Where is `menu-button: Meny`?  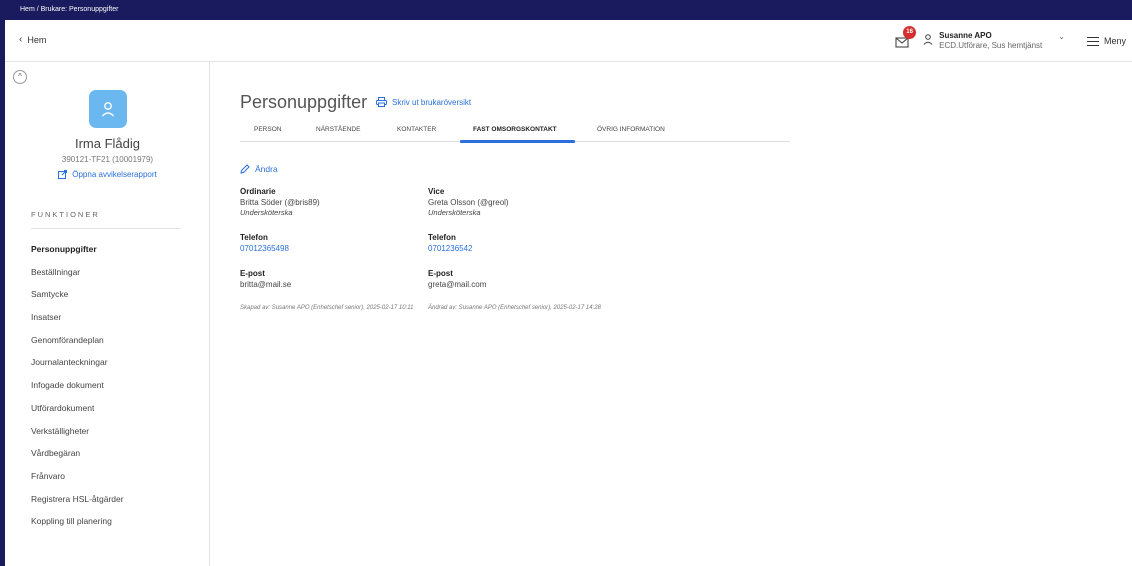
menu-button: Meny is located at coordinates (1106, 41).